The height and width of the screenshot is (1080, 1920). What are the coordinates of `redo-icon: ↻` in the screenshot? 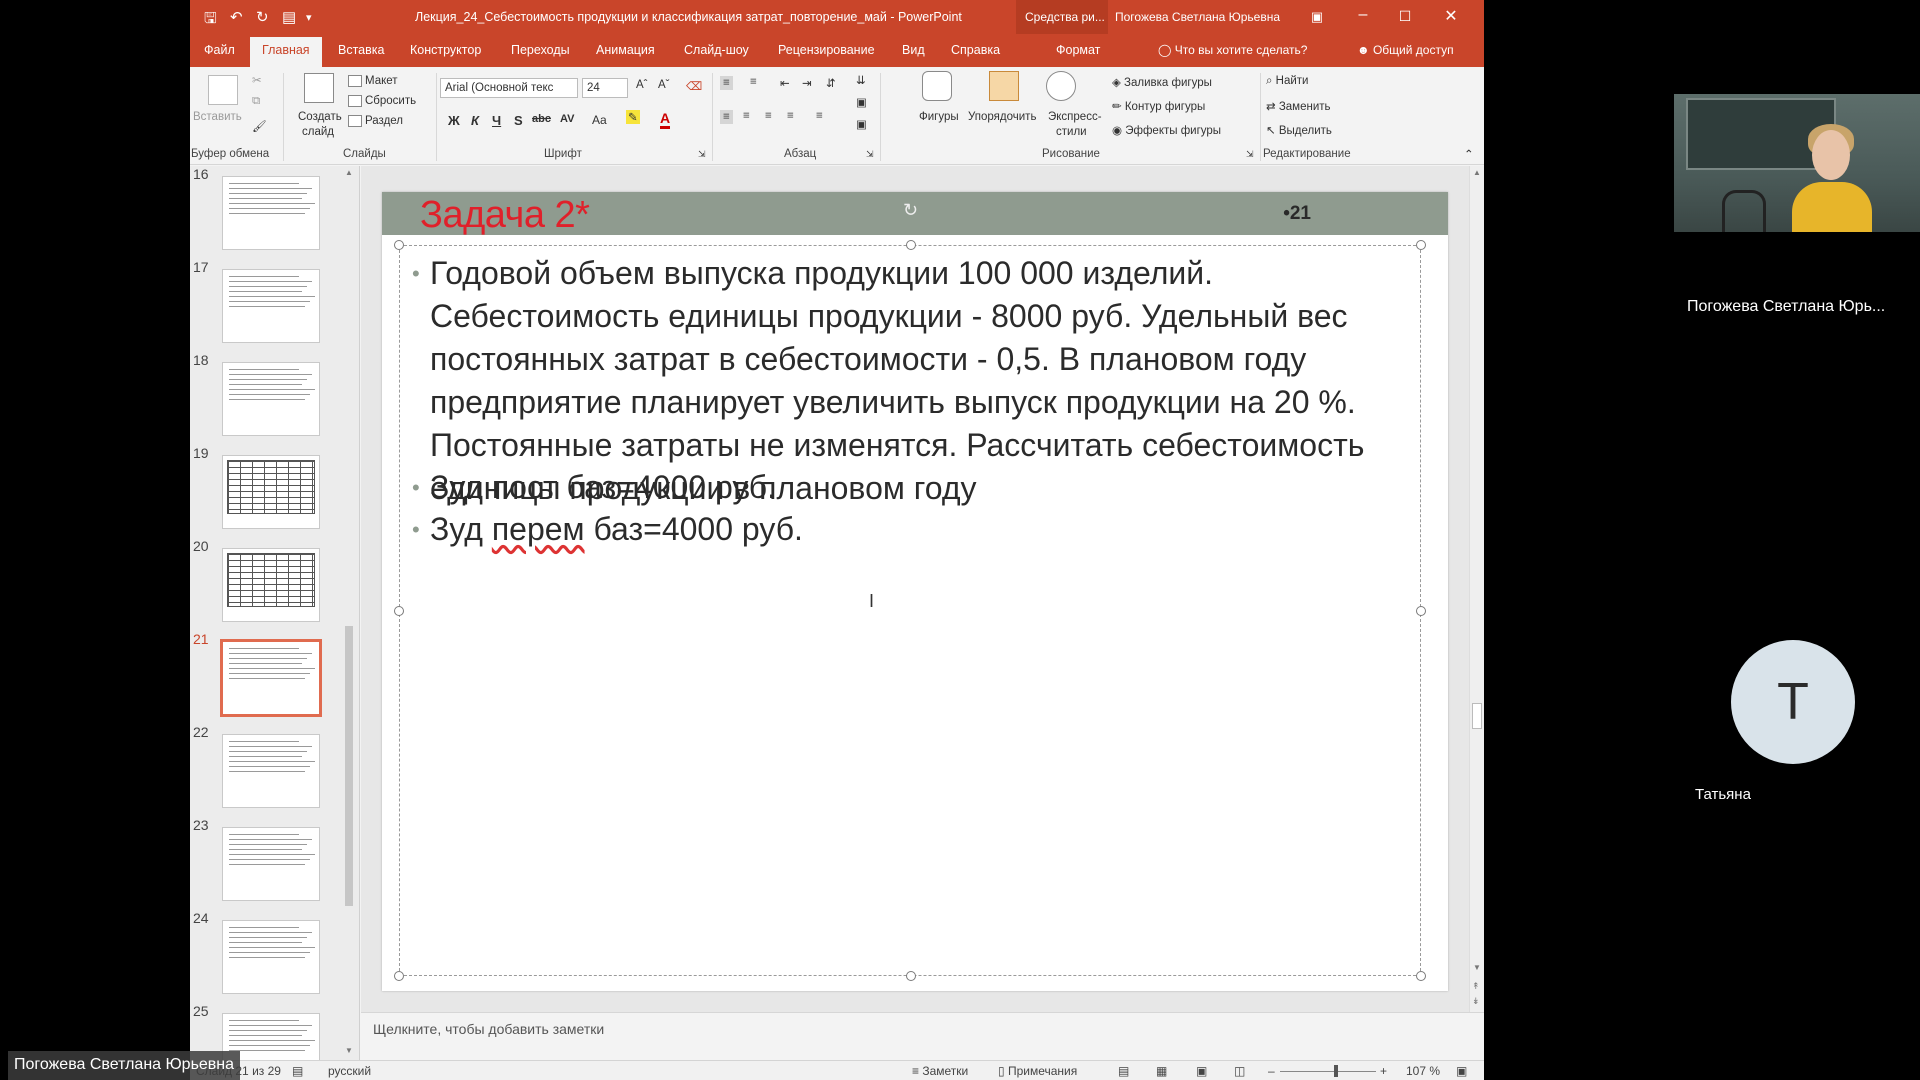 It's located at (262, 17).